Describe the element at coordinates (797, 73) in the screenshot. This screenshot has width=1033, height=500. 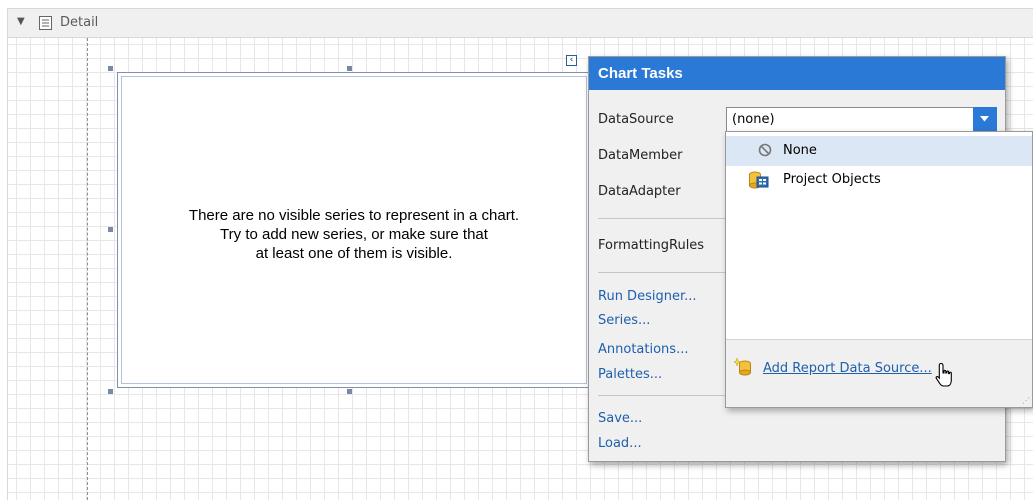
I see `chart-tasks-header: Chart Tasks` at that location.